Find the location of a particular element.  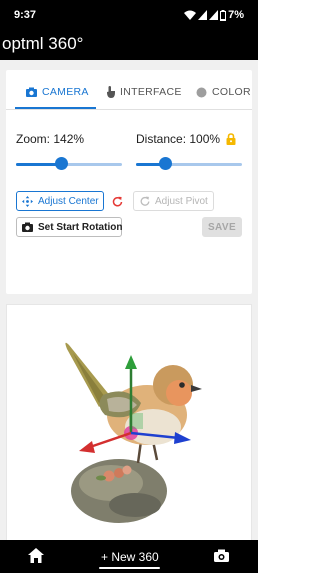

adjust-center-button: Adjust Center is located at coordinates (60, 201).